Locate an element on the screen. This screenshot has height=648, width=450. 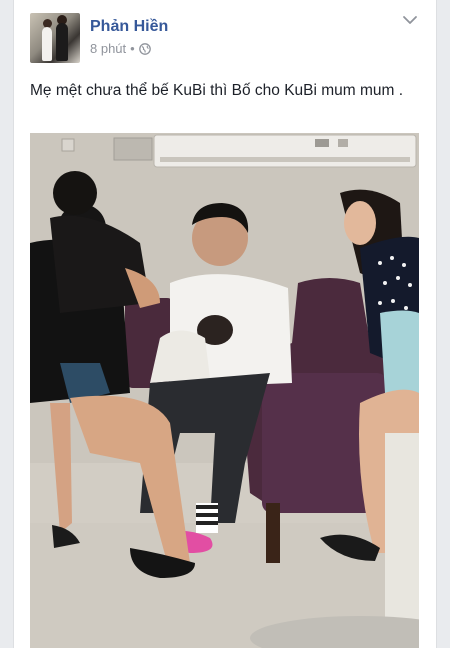
avatar is located at coordinates (55, 38).